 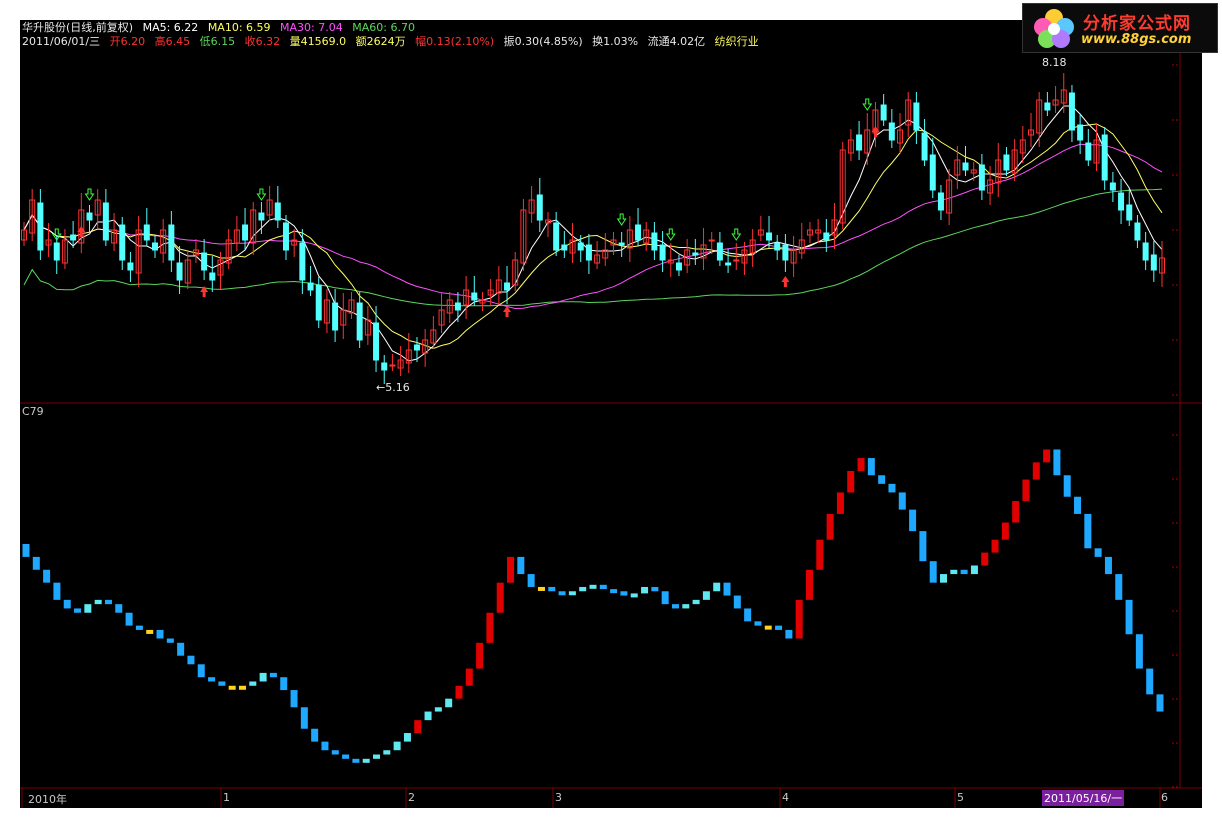 I want to click on low-price-label: ←5.16, so click(x=393, y=387).